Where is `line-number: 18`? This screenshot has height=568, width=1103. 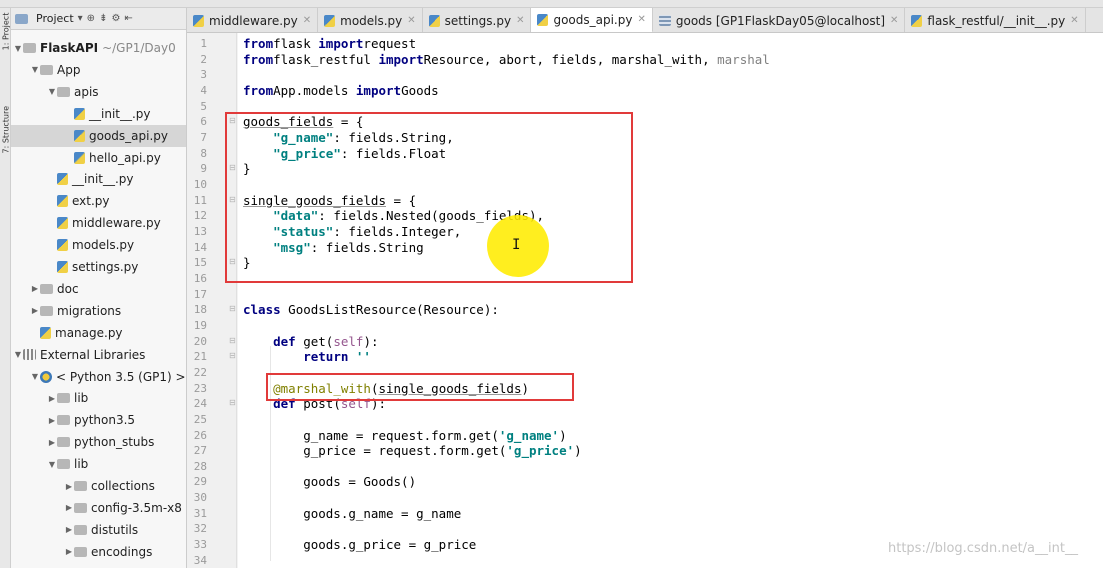
line-number: 18 is located at coordinates (200, 310).